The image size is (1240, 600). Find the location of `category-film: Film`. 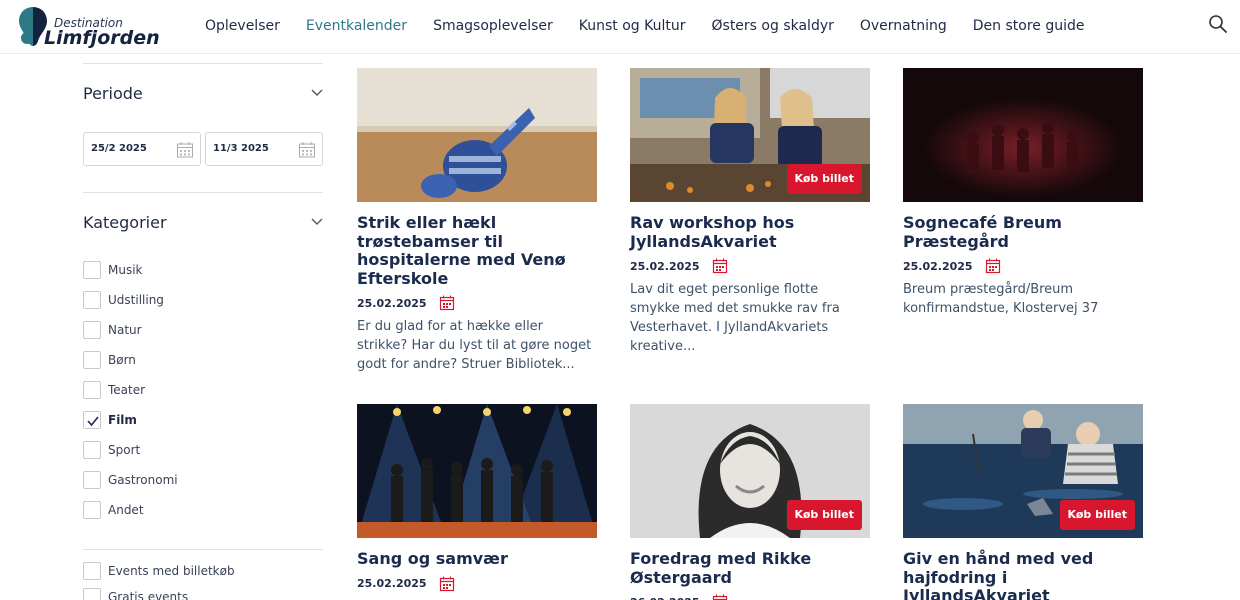

category-film: Film is located at coordinates (193, 420).